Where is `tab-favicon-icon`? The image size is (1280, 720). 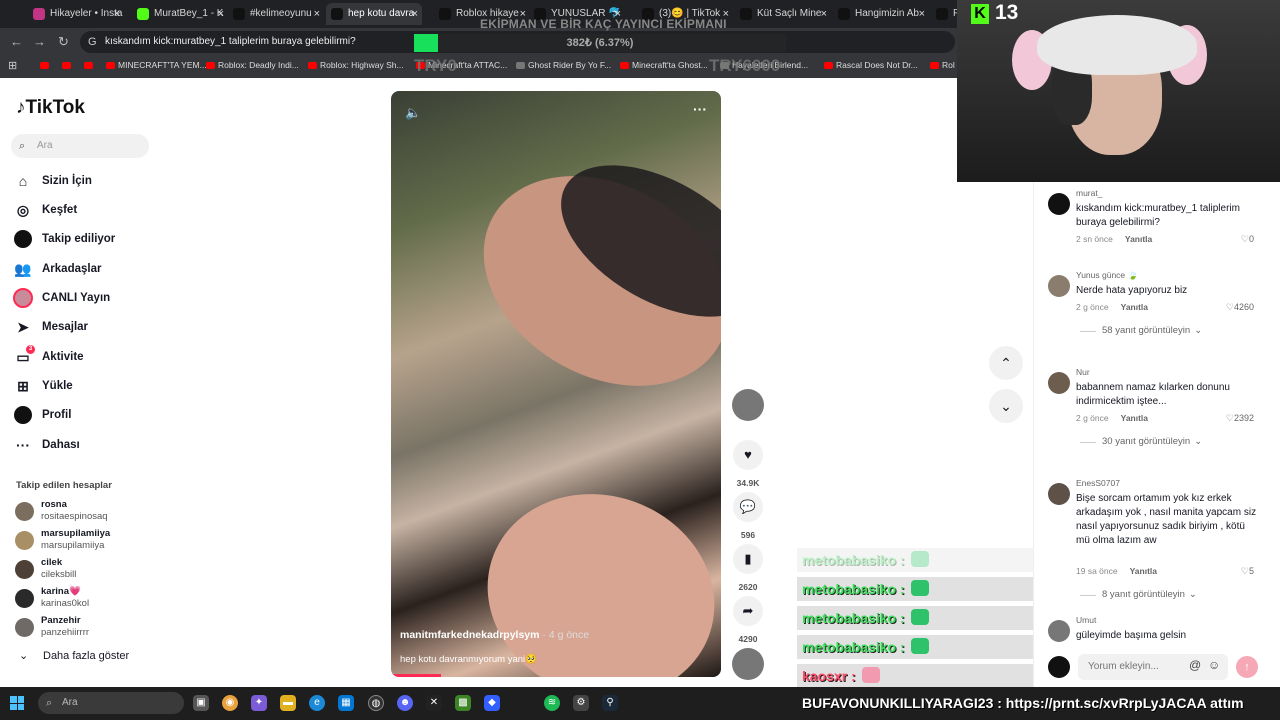
tab-favicon-icon is located at coordinates (844, 14).